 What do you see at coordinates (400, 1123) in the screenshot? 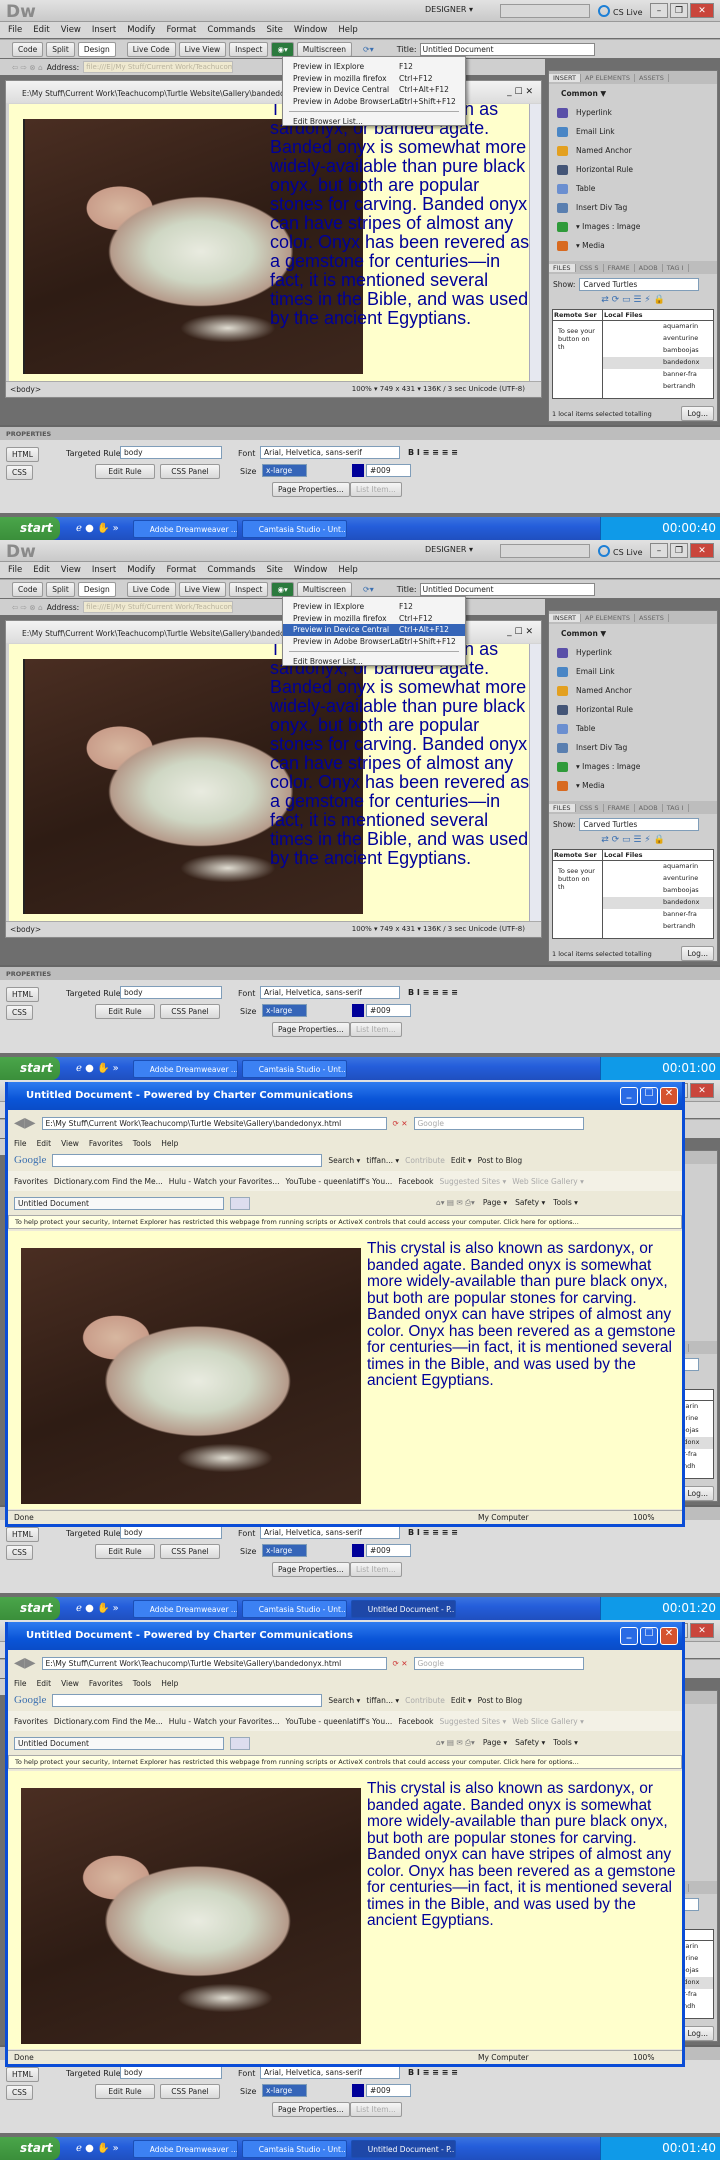
I see `refresh-stop-icon: ⟳ ✕` at bounding box center [400, 1123].